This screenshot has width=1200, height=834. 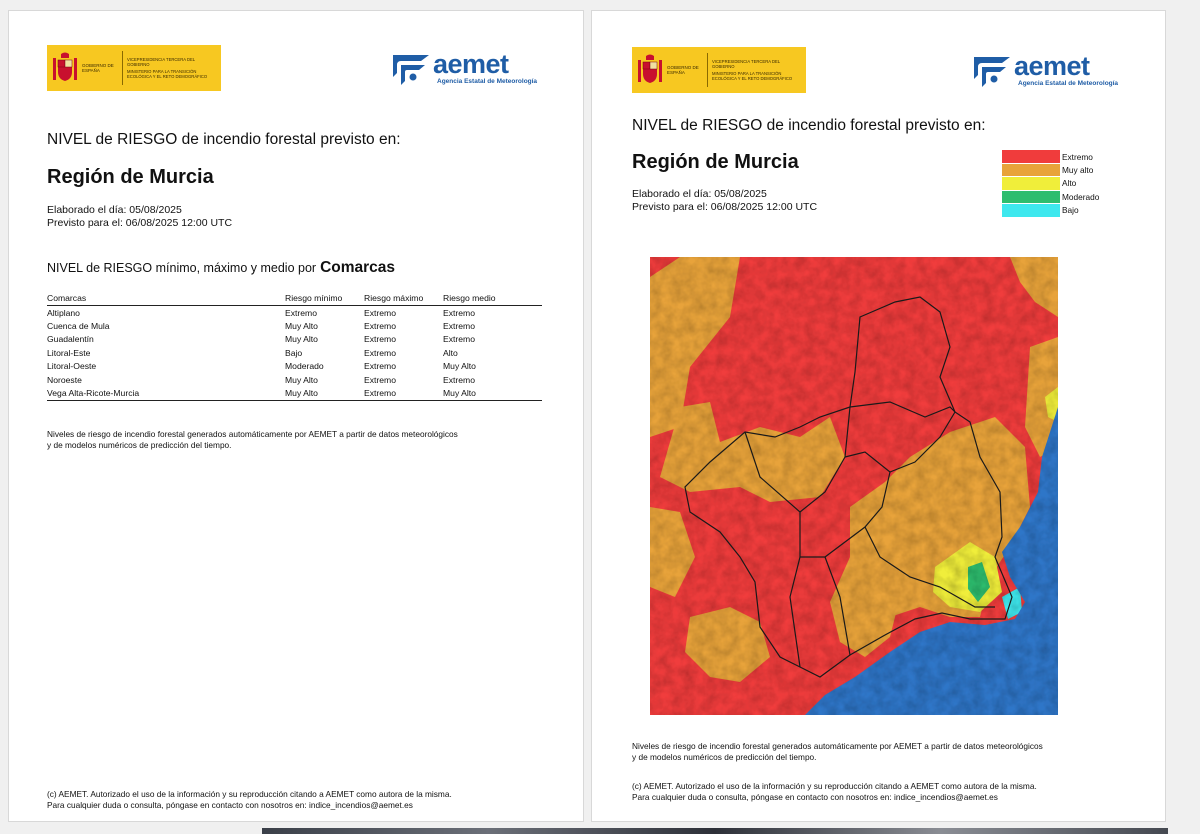 I want to click on table-row: Litoral-Este Bajo Extremo Alto, so click(x=294, y=352).